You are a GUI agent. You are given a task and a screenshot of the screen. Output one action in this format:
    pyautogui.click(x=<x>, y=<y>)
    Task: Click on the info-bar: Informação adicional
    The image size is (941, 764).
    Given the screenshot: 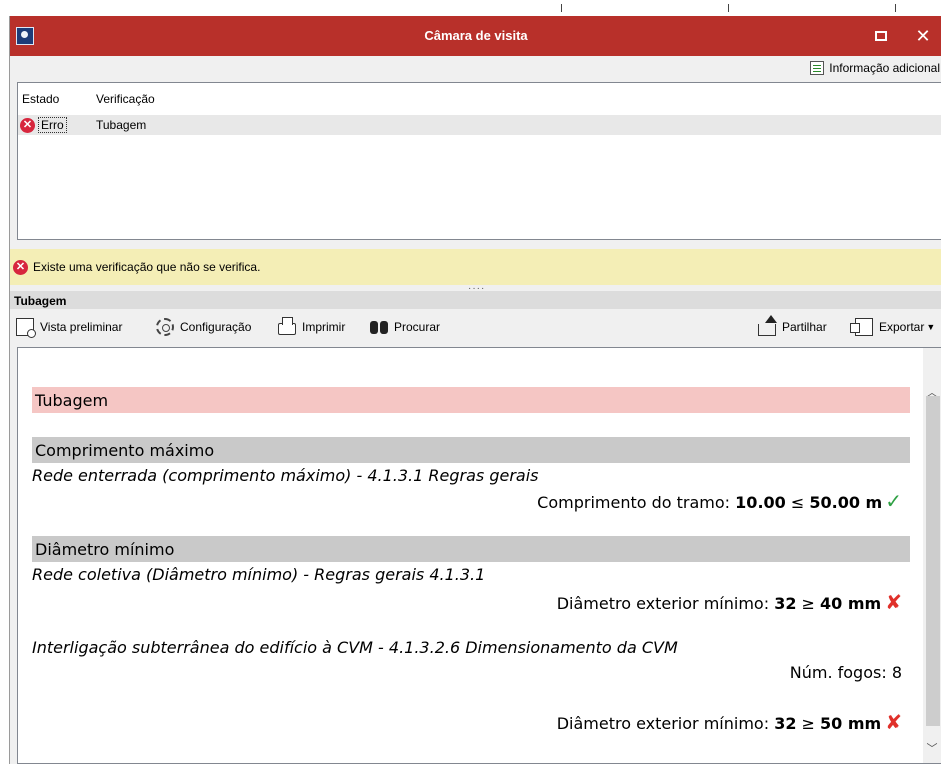 What is the action you would take?
    pyautogui.click(x=475, y=68)
    